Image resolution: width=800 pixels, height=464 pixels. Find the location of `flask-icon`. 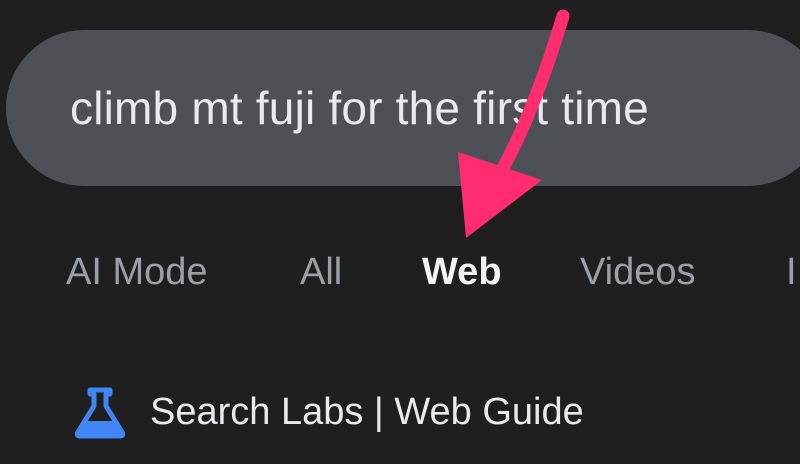

flask-icon is located at coordinates (100, 412).